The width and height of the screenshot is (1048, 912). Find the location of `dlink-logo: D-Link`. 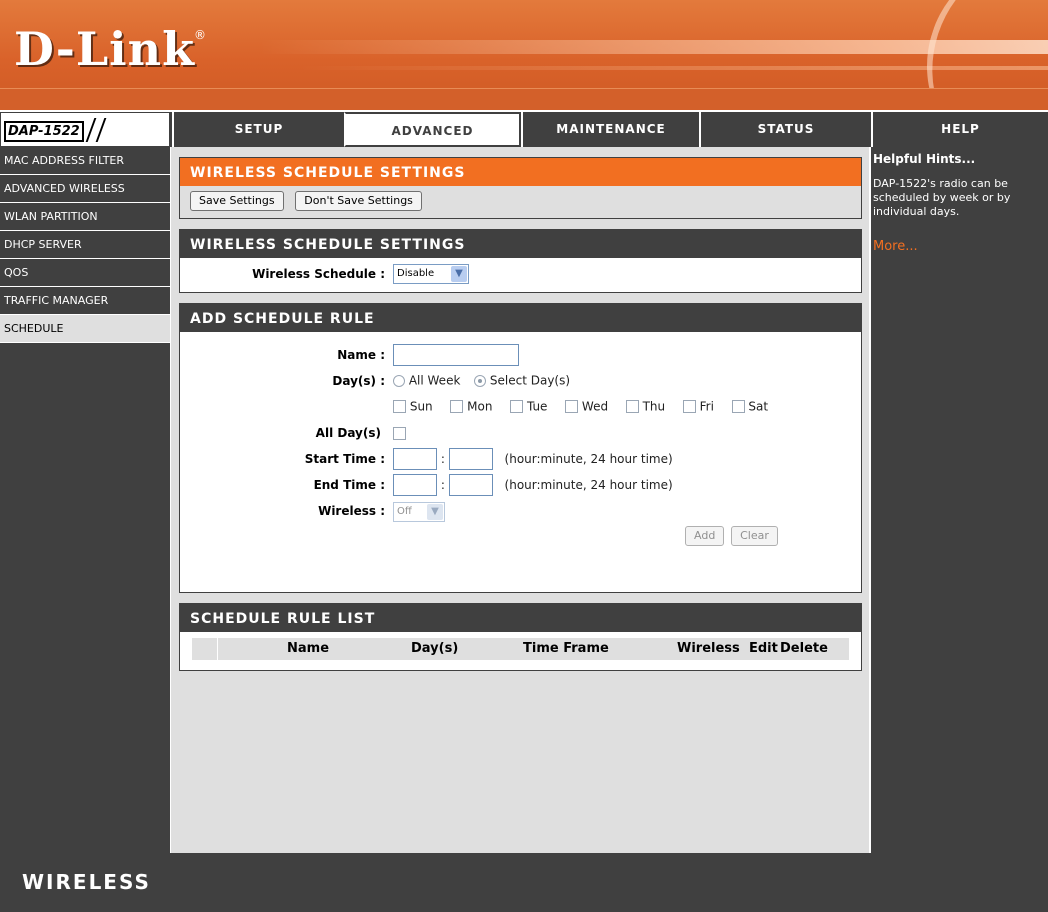

dlink-logo: D-Link is located at coordinates (104, 49).